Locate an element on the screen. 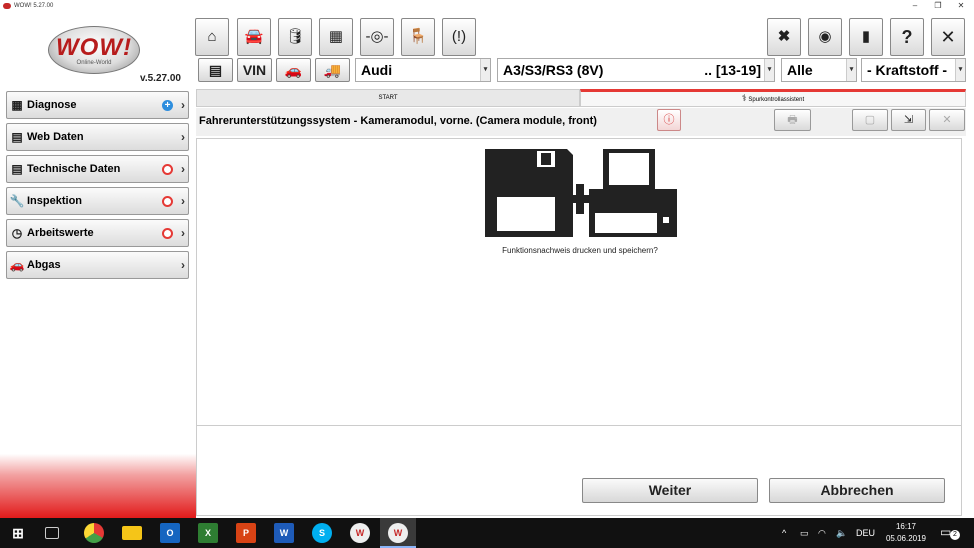 The image size is (974, 548). seat-button: 🪑 is located at coordinates (418, 37).